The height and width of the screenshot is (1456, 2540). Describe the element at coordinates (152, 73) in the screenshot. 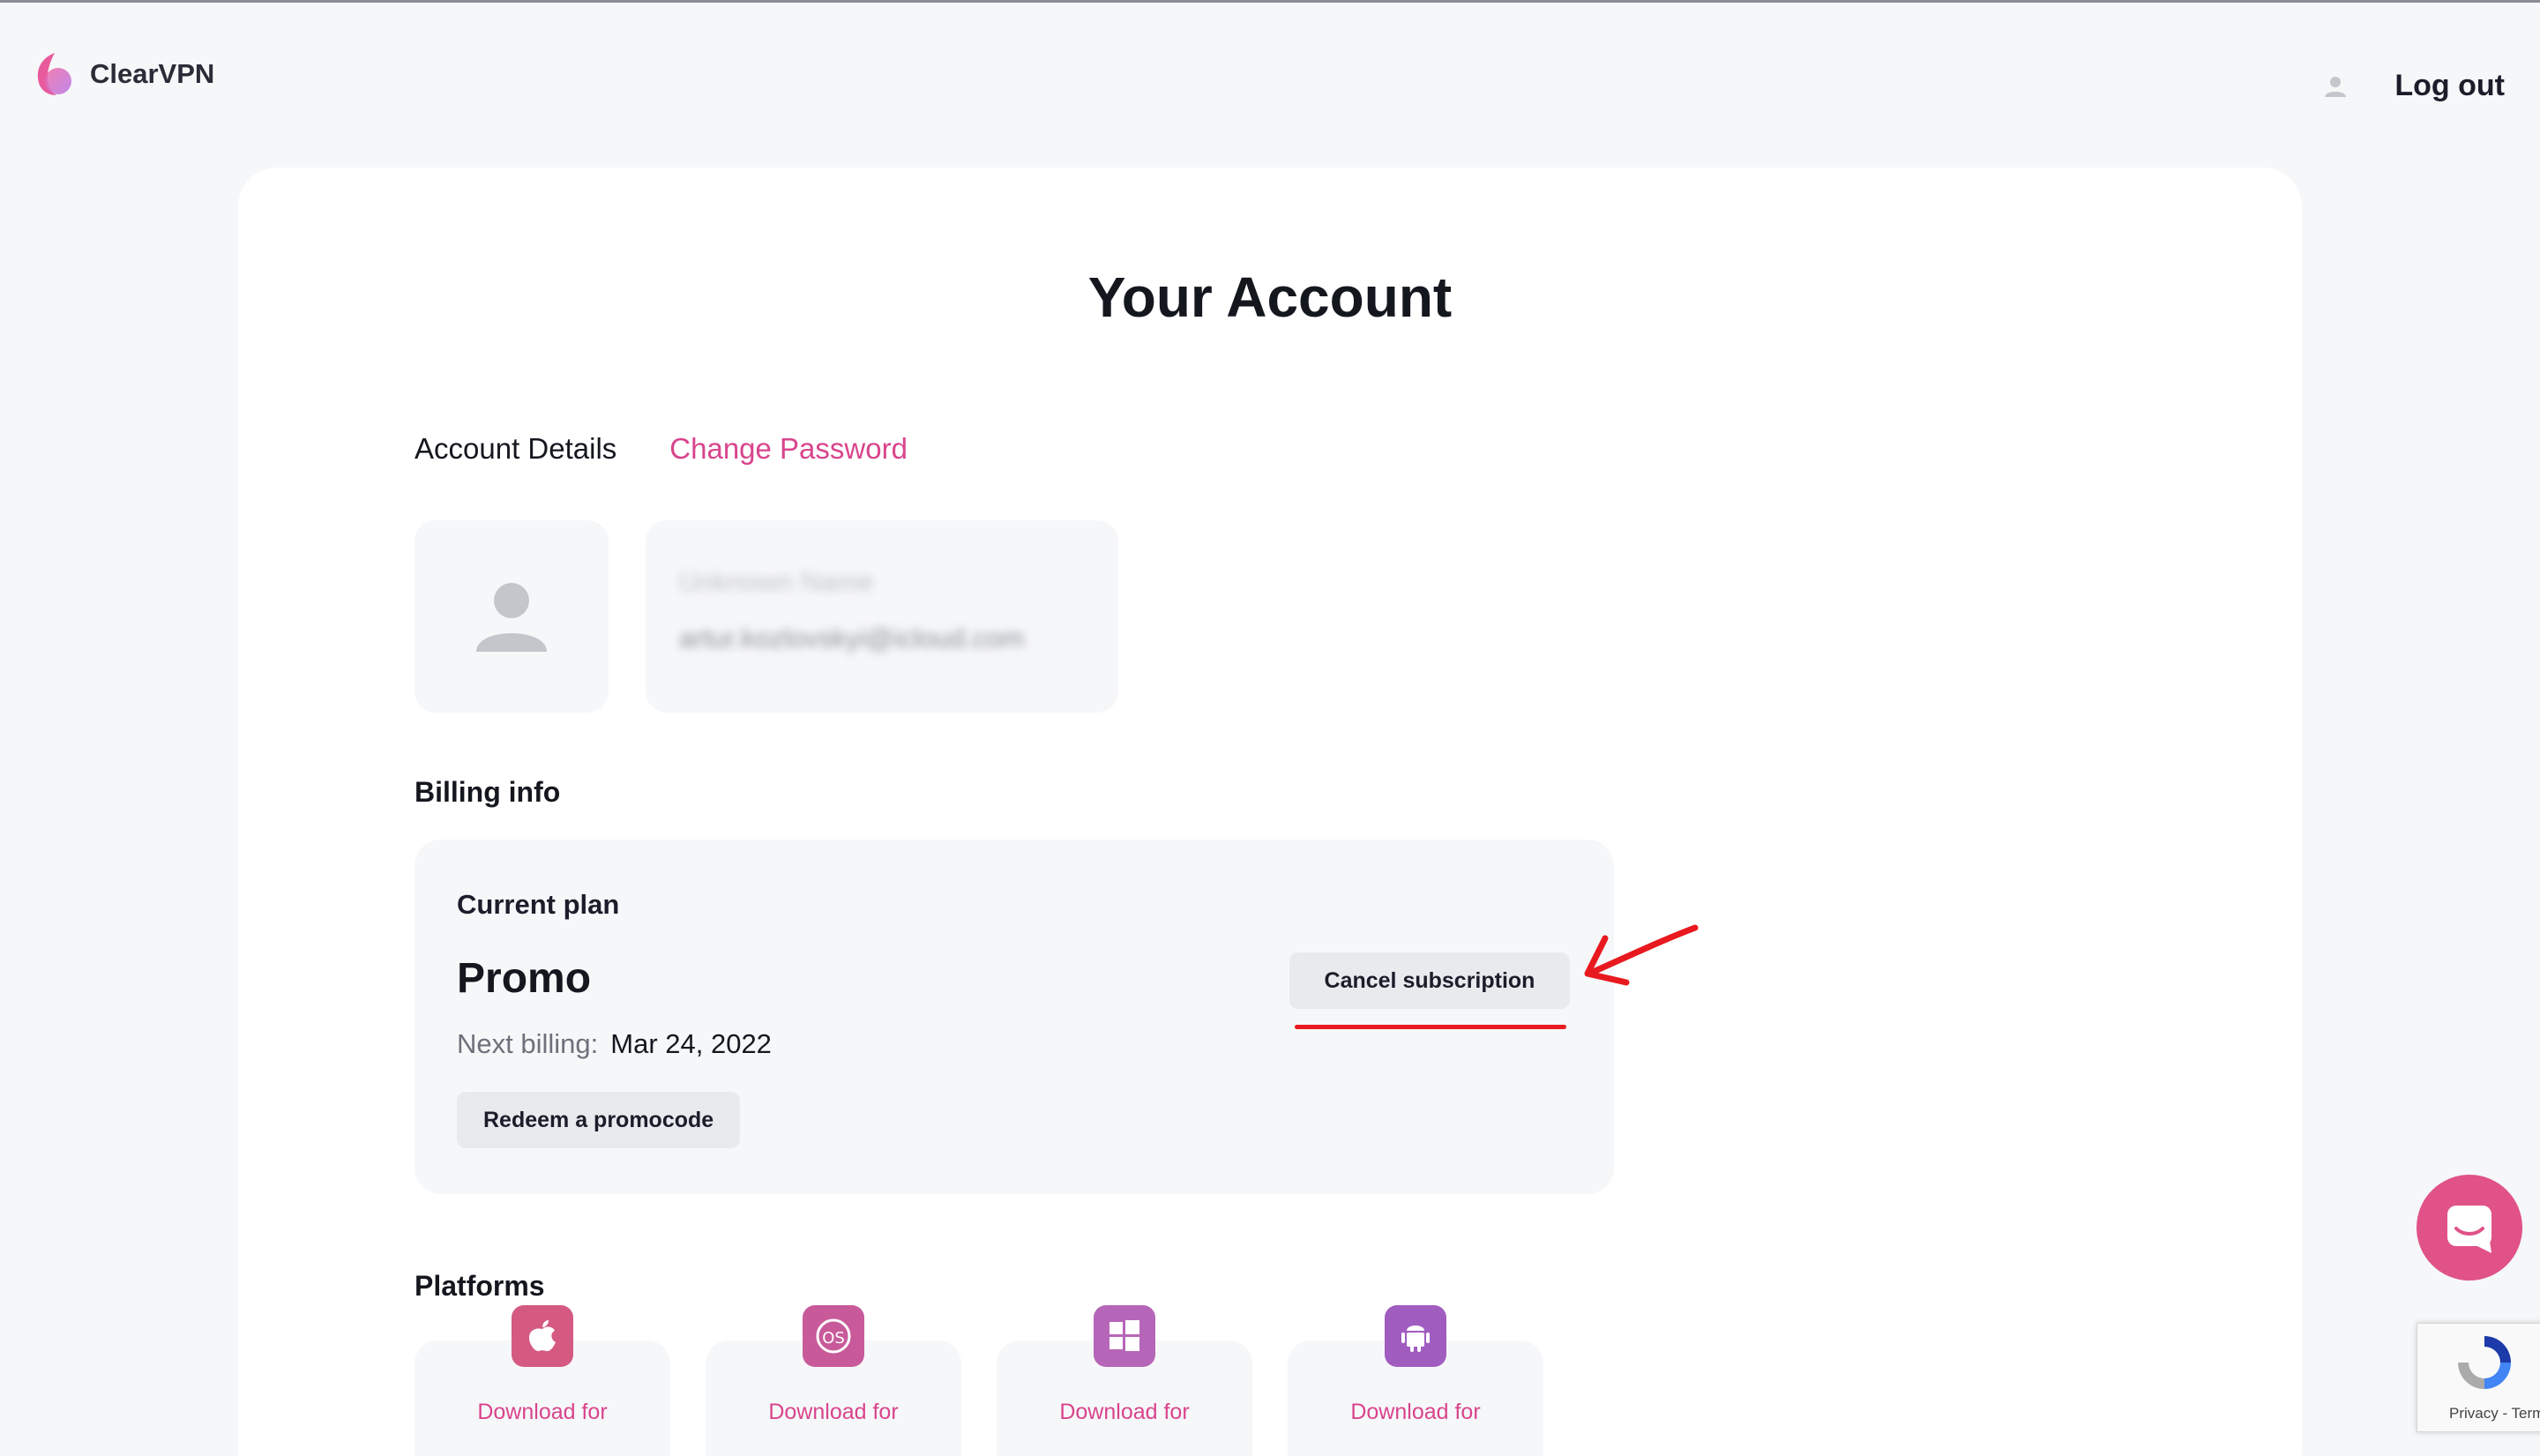

I see `brand-name: ClearVPN` at that location.